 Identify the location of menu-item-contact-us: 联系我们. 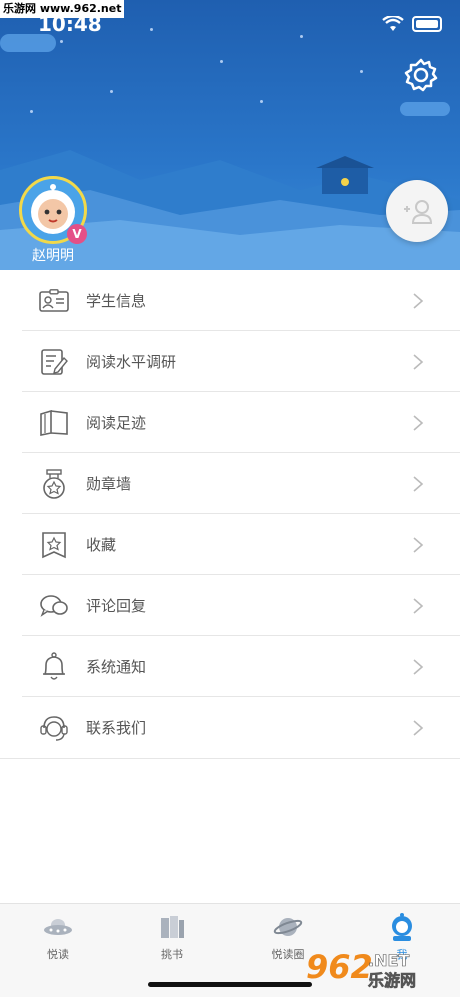
(230, 727).